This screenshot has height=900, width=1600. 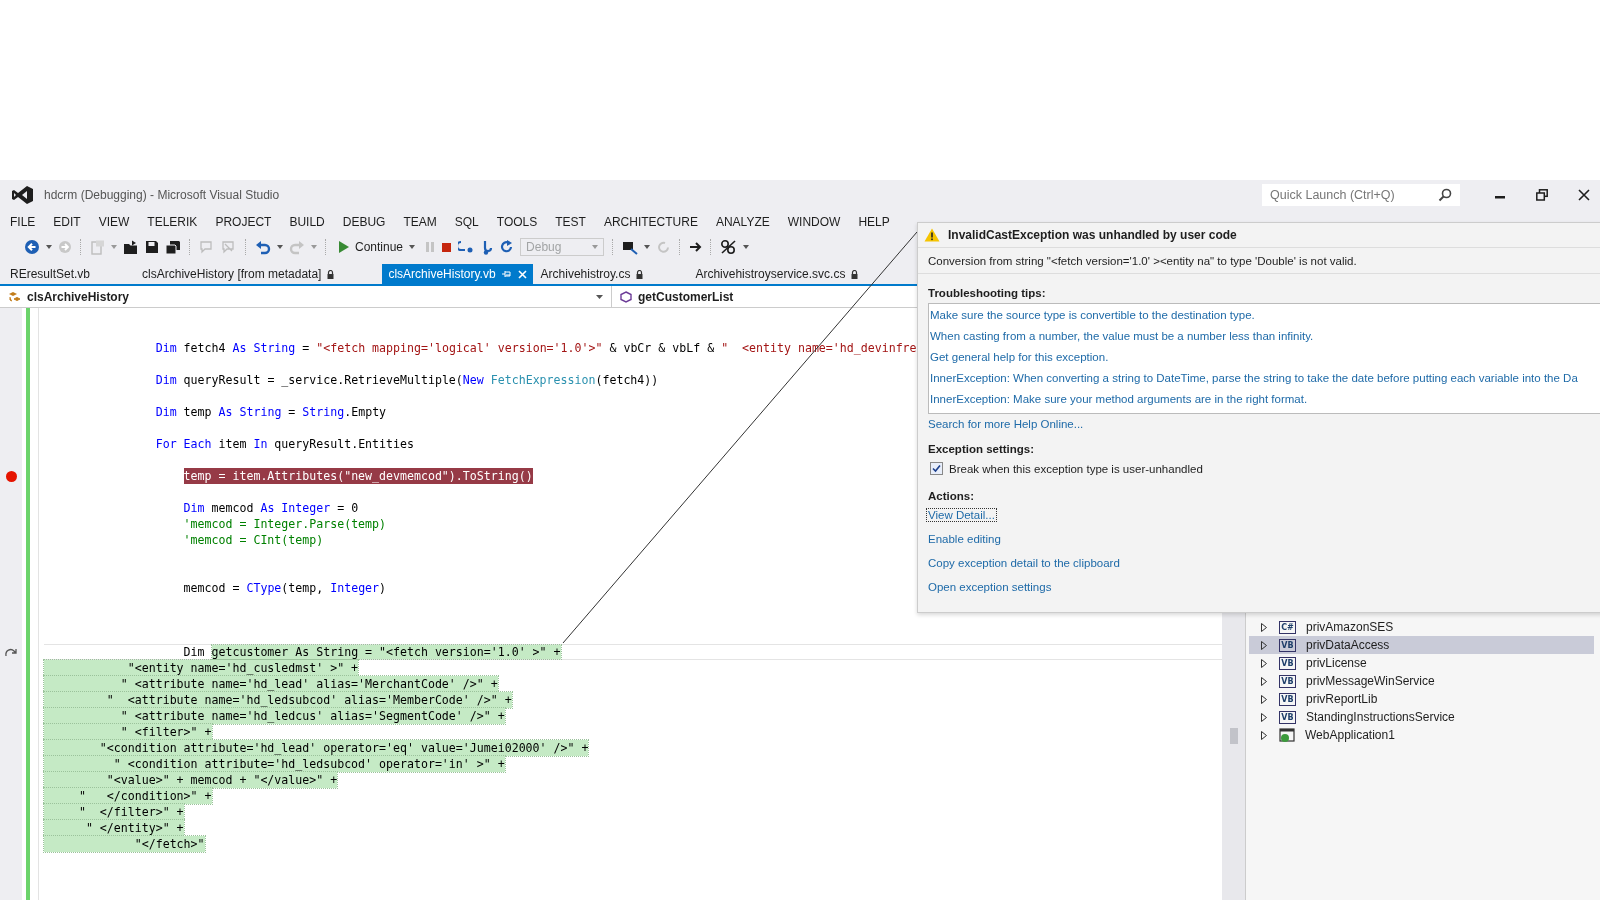 I want to click on code-line: Dim fetch4 As String = "<fetch mapping='logical' version='1.0'>" & vbCr & vbLf & " <entity name='hd_devinfre, so click(x=536, y=348).